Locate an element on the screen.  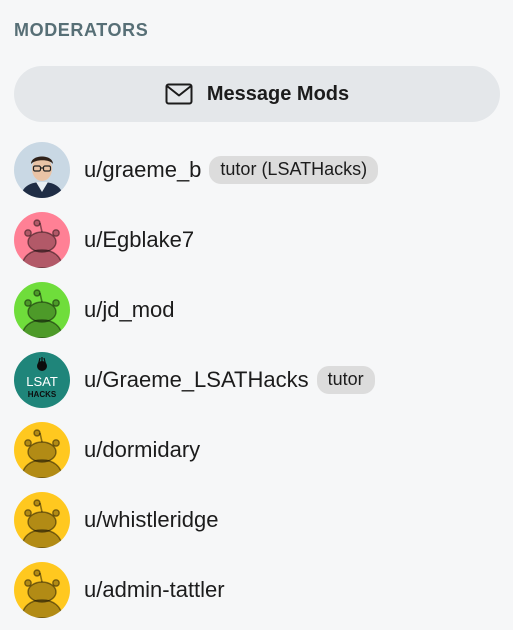
moderator-username: u/whistleridge is located at coordinates (151, 520).